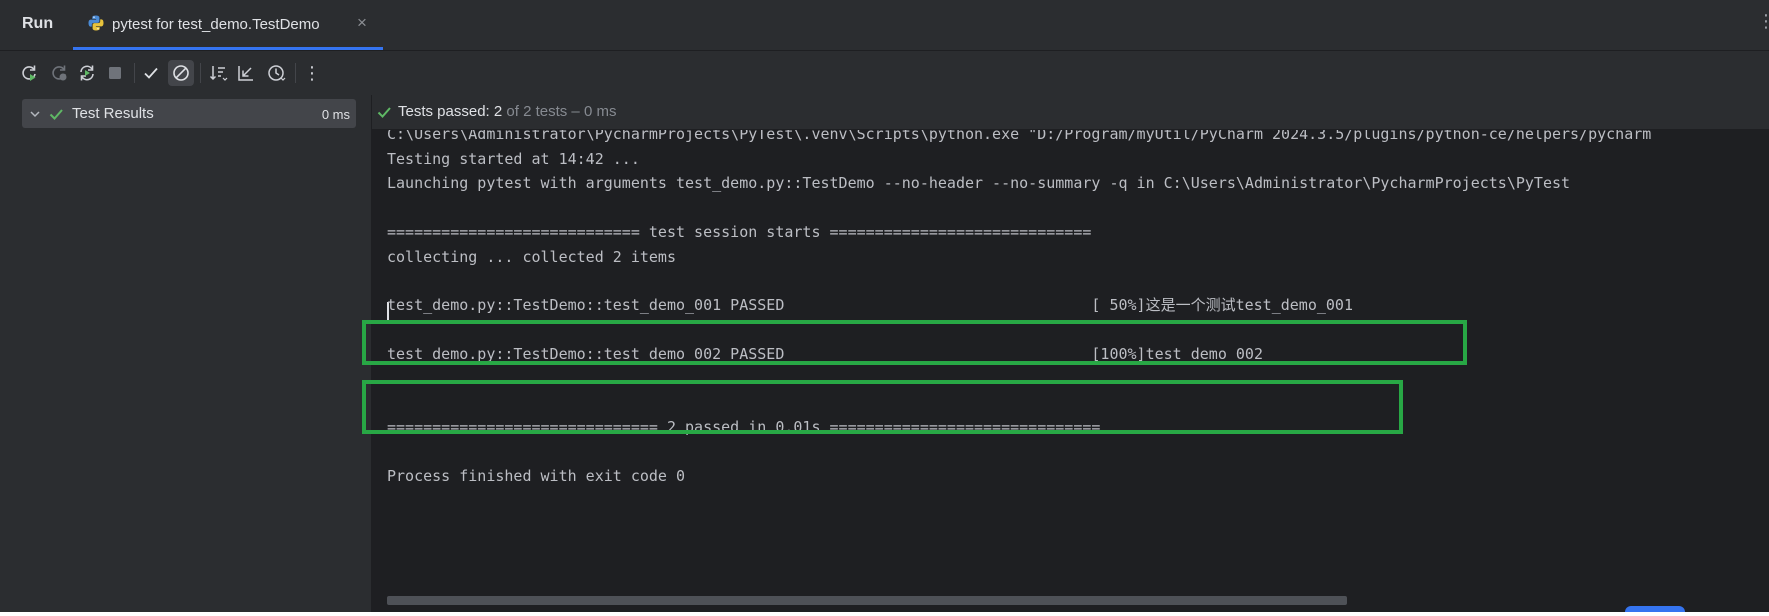 Image resolution: width=1769 pixels, height=616 pixels. I want to click on check-icon, so click(151, 73).